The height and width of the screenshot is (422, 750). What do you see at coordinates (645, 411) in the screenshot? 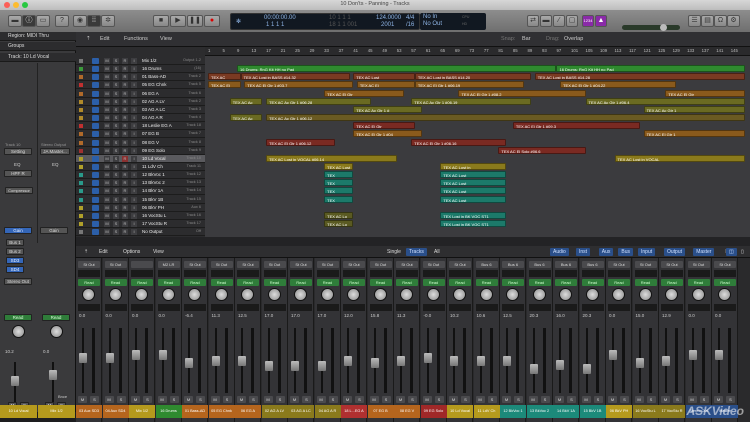
I see `channel-name: 16 VocStu L` at bounding box center [645, 411].